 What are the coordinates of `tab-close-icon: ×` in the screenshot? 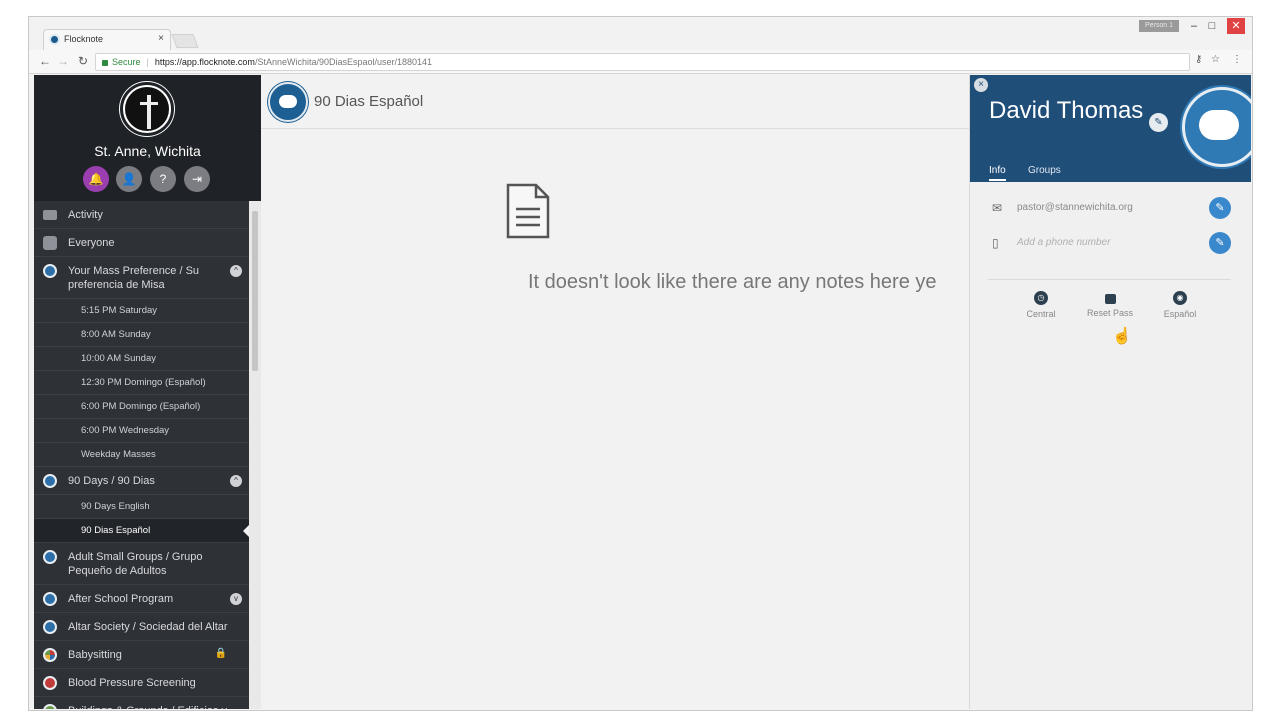 It's located at (161, 38).